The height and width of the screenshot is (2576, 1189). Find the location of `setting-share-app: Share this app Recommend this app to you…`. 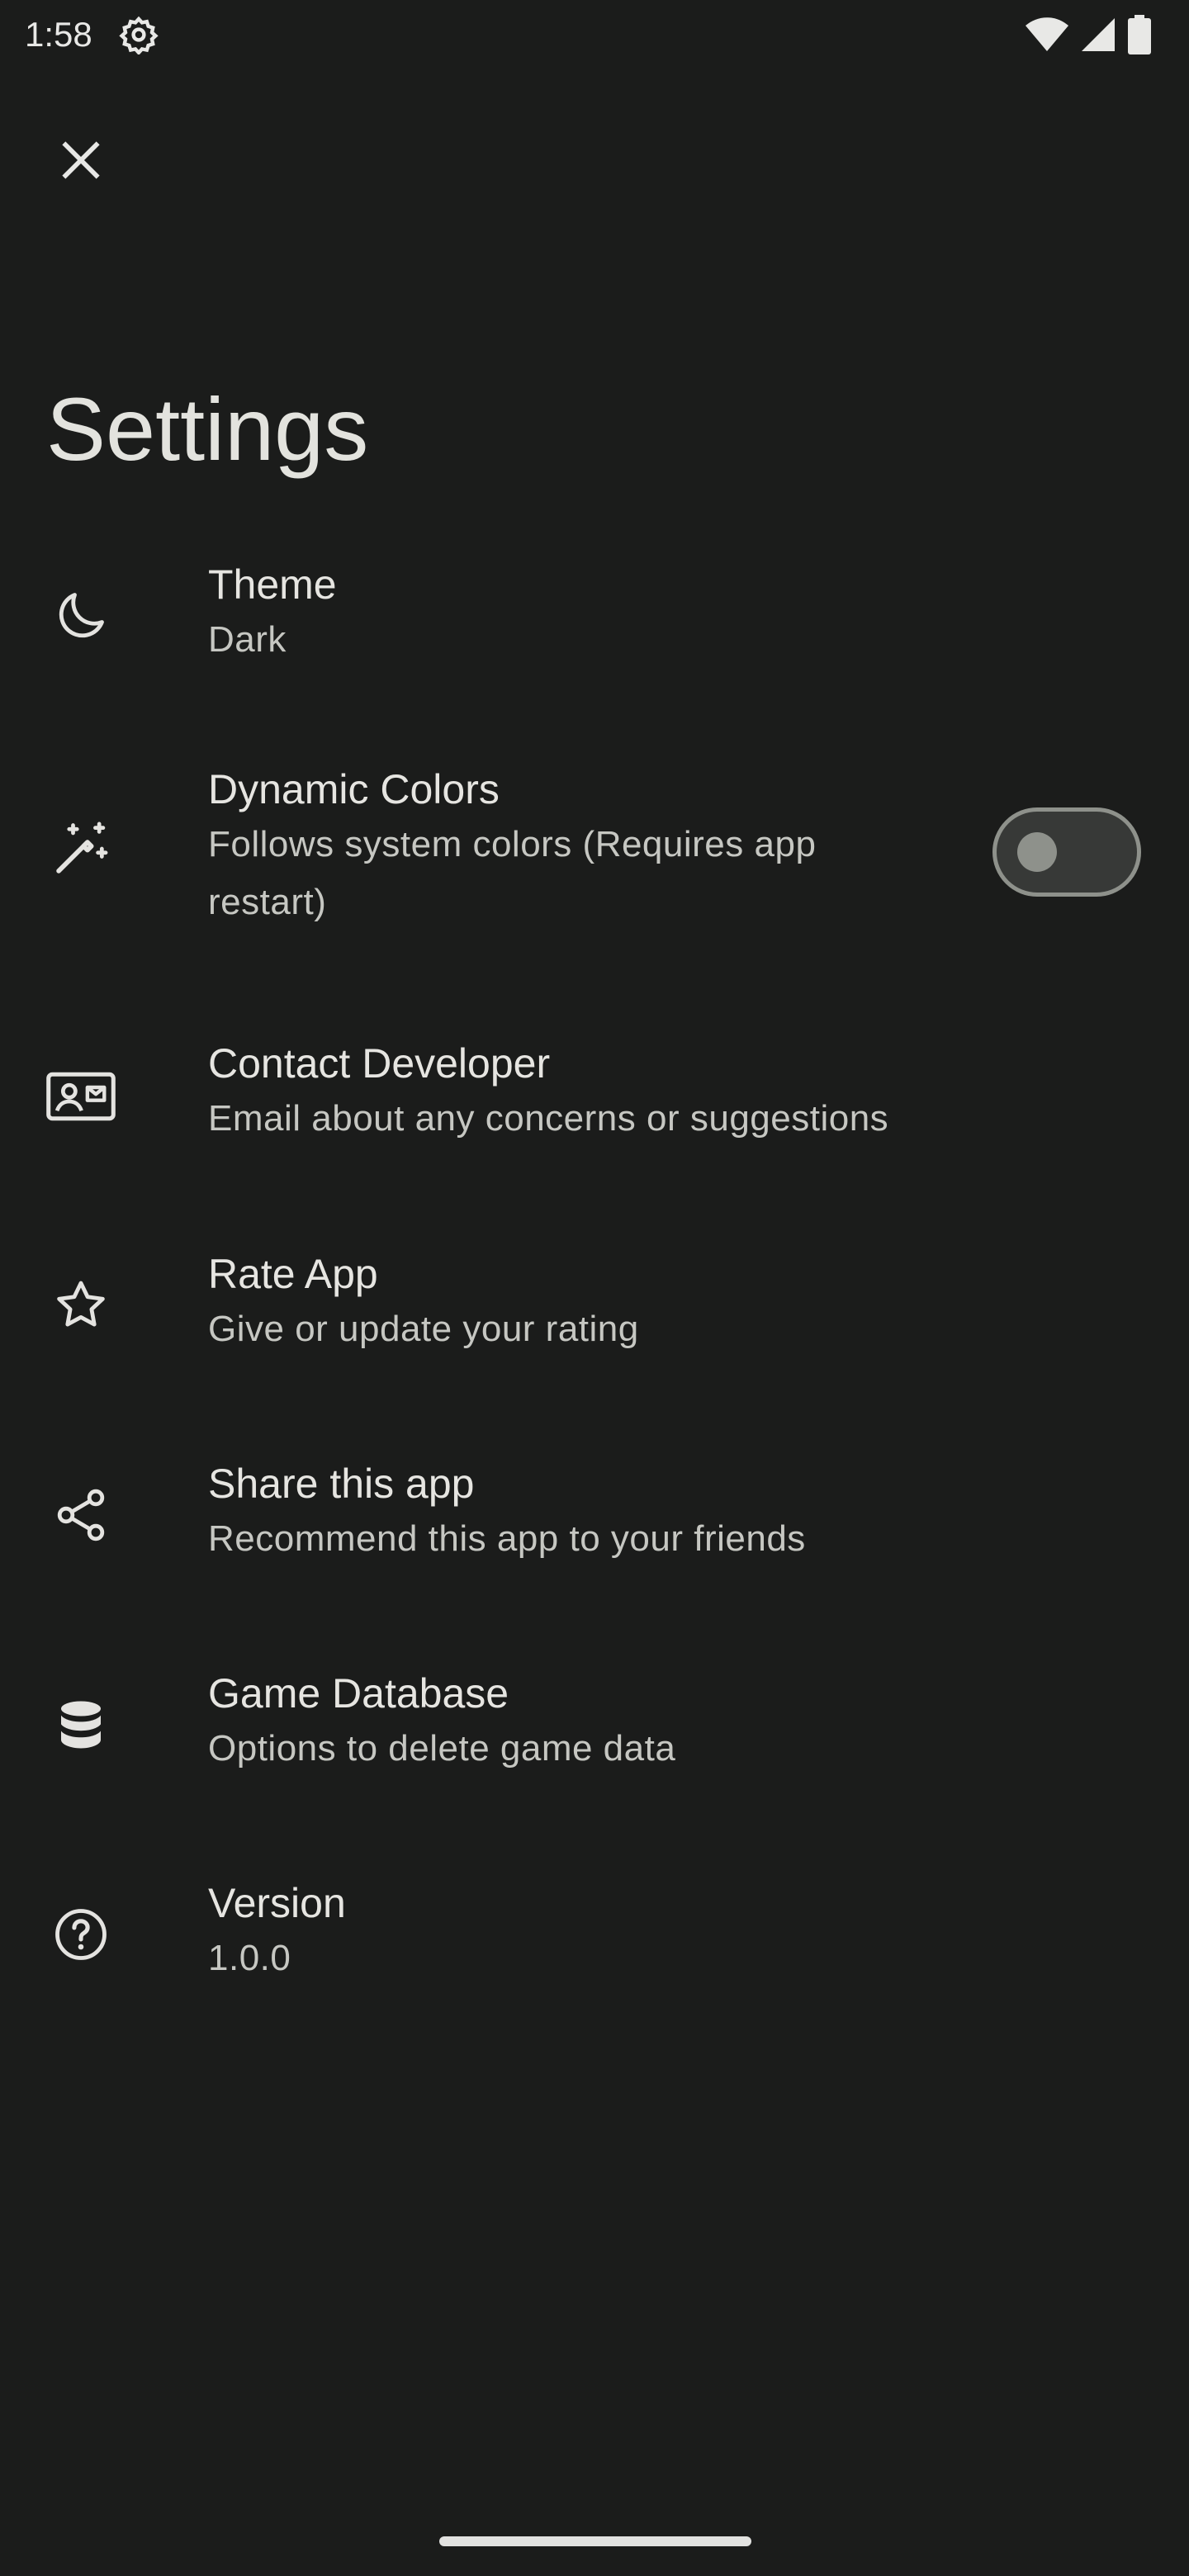

setting-share-app: Share this app Recommend this app to you… is located at coordinates (594, 1514).